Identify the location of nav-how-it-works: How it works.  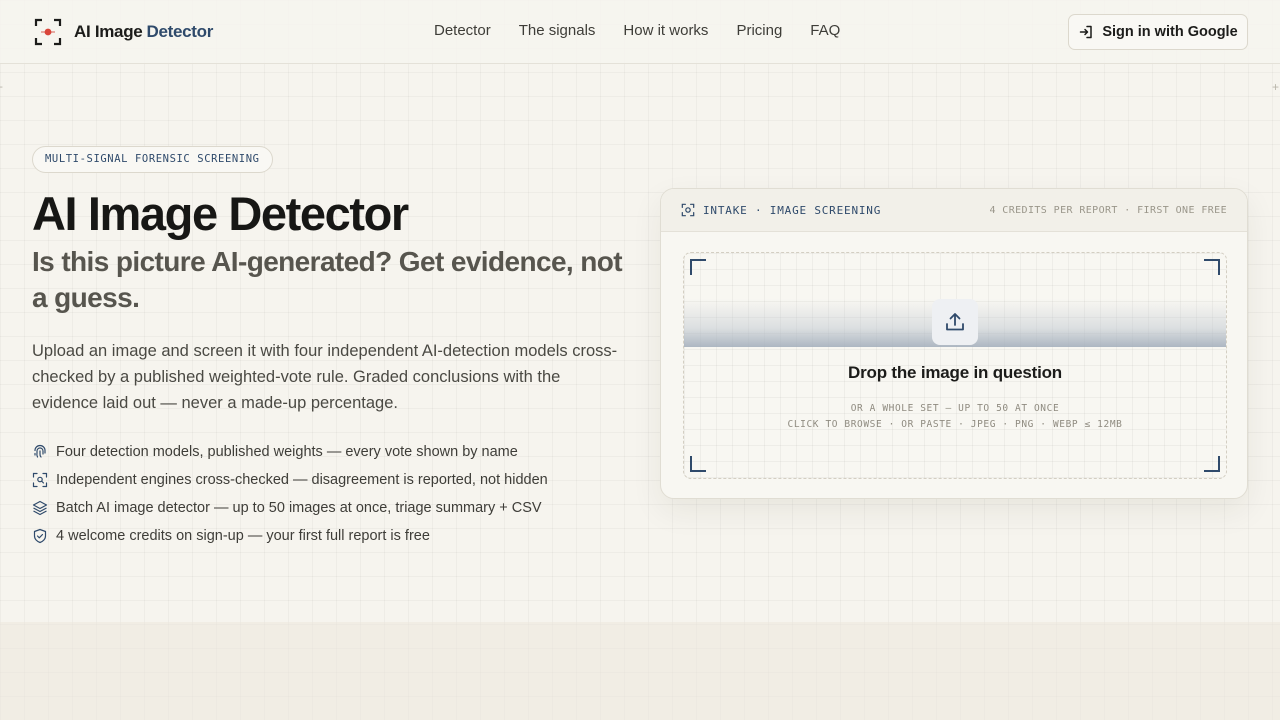
(665, 30).